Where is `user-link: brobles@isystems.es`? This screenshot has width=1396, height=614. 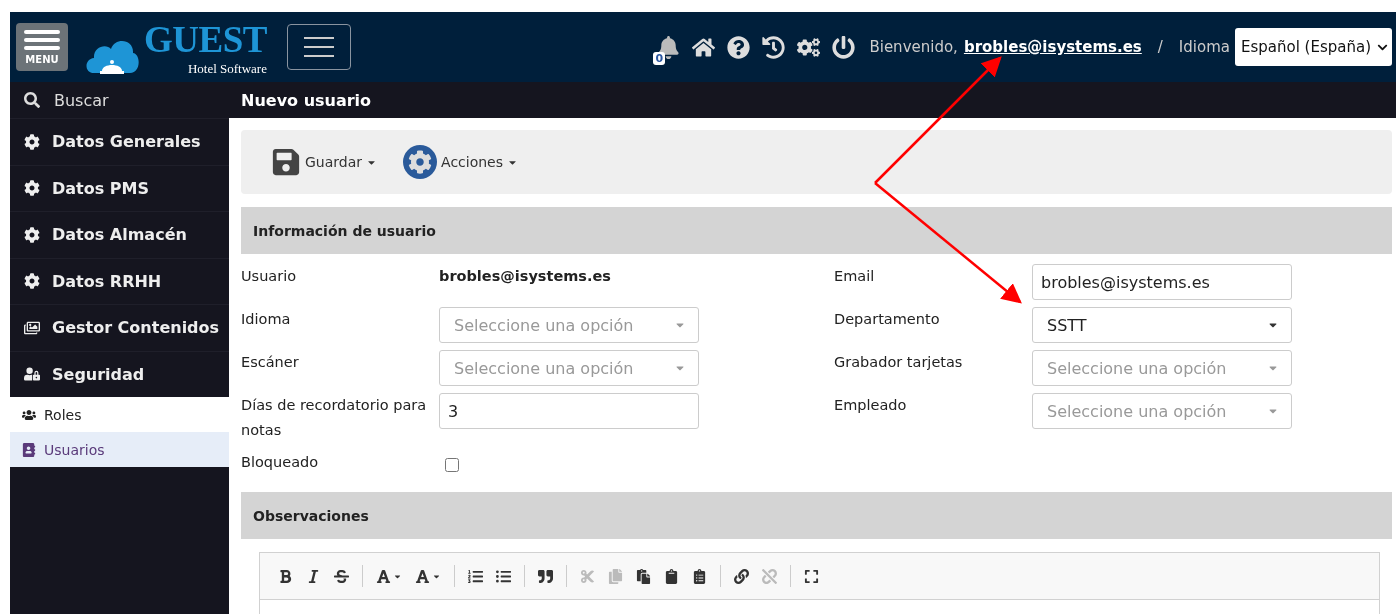 user-link: brobles@isystems.es is located at coordinates (1052, 47).